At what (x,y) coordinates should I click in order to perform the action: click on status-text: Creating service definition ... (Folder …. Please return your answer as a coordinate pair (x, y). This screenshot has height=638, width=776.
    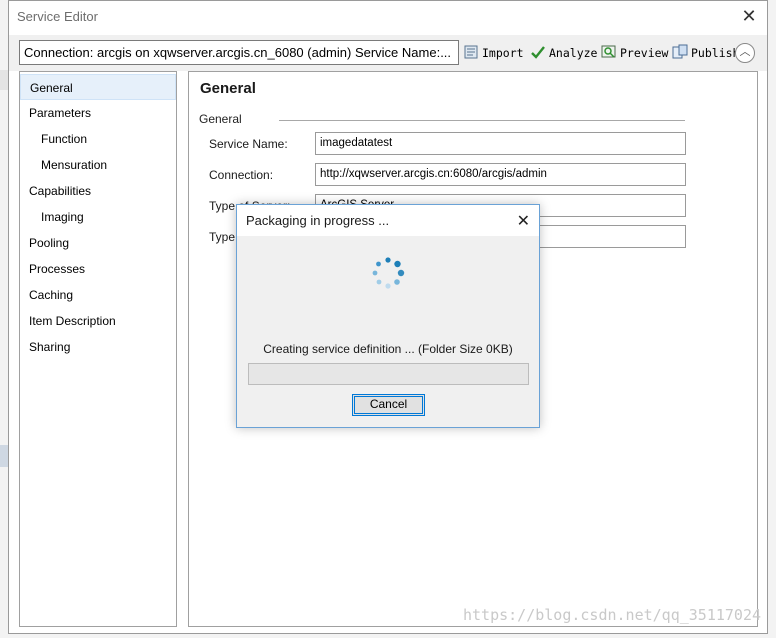
    Looking at the image, I should click on (388, 349).